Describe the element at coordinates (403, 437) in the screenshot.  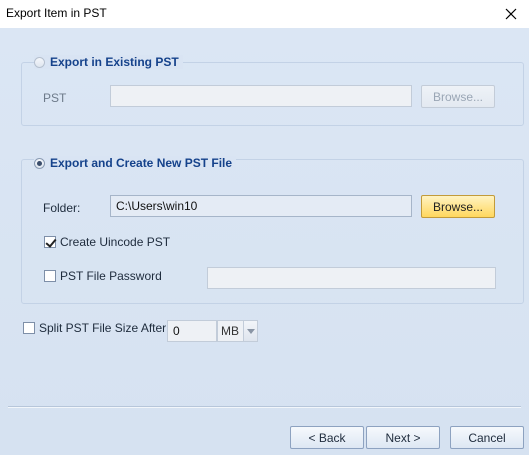
I see `next-button: Next >` at that location.